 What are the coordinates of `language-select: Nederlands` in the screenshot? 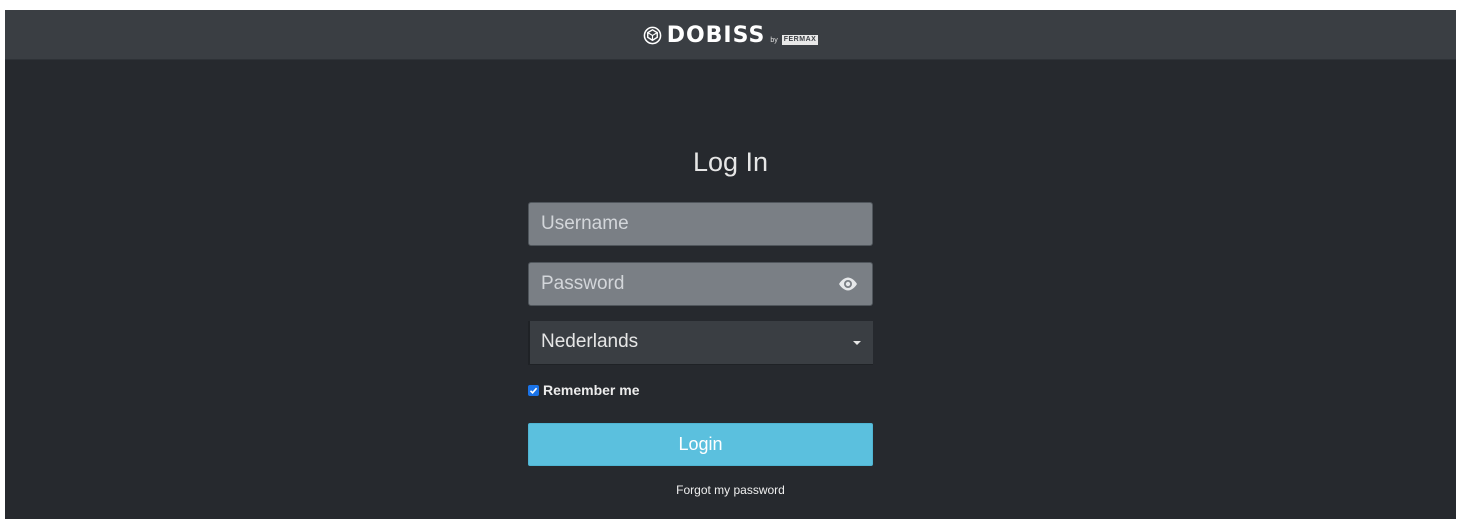 It's located at (700, 343).